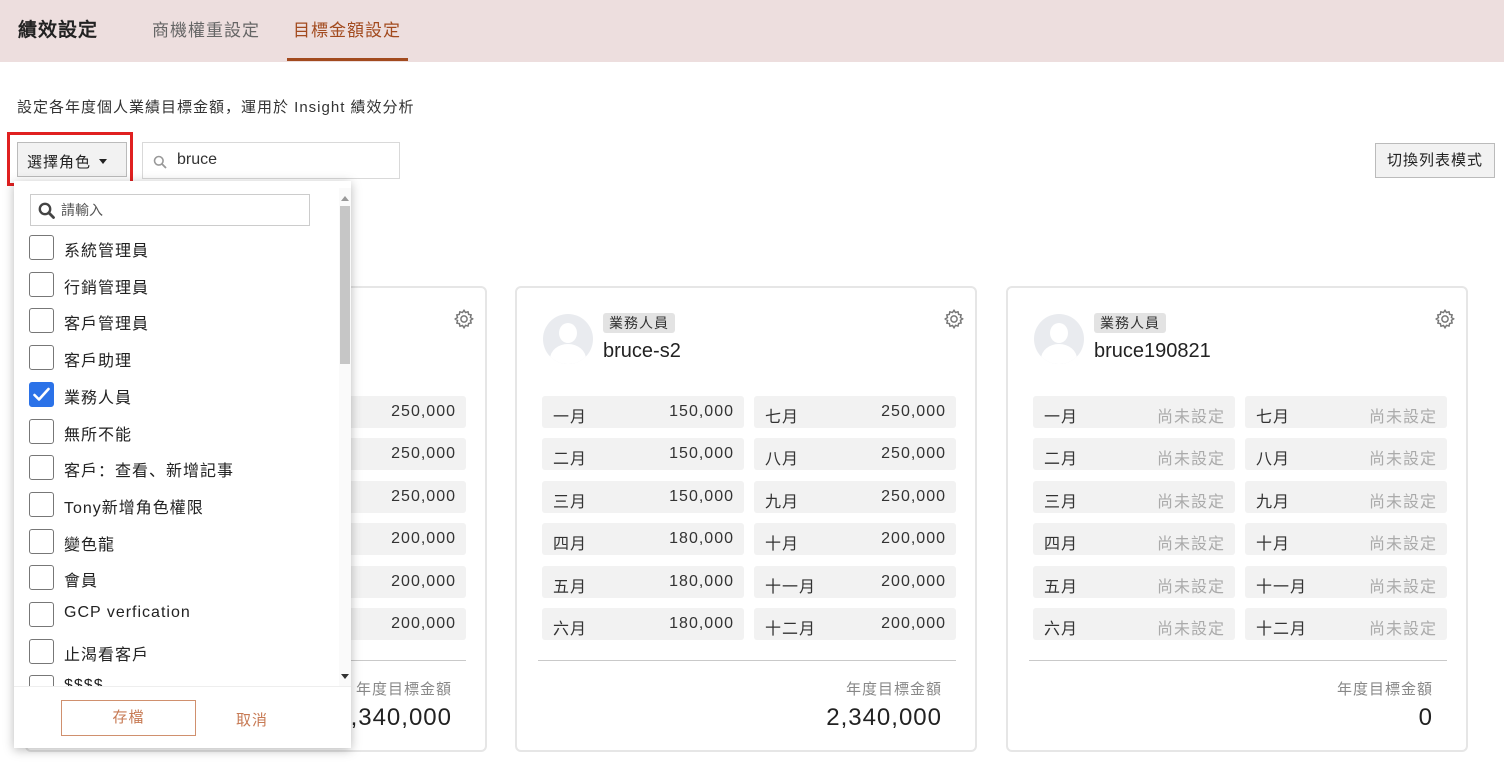 The height and width of the screenshot is (769, 1504). Describe the element at coordinates (1134, 539) in the screenshot. I see `month-target-cell: 四月 尚未設定` at that location.